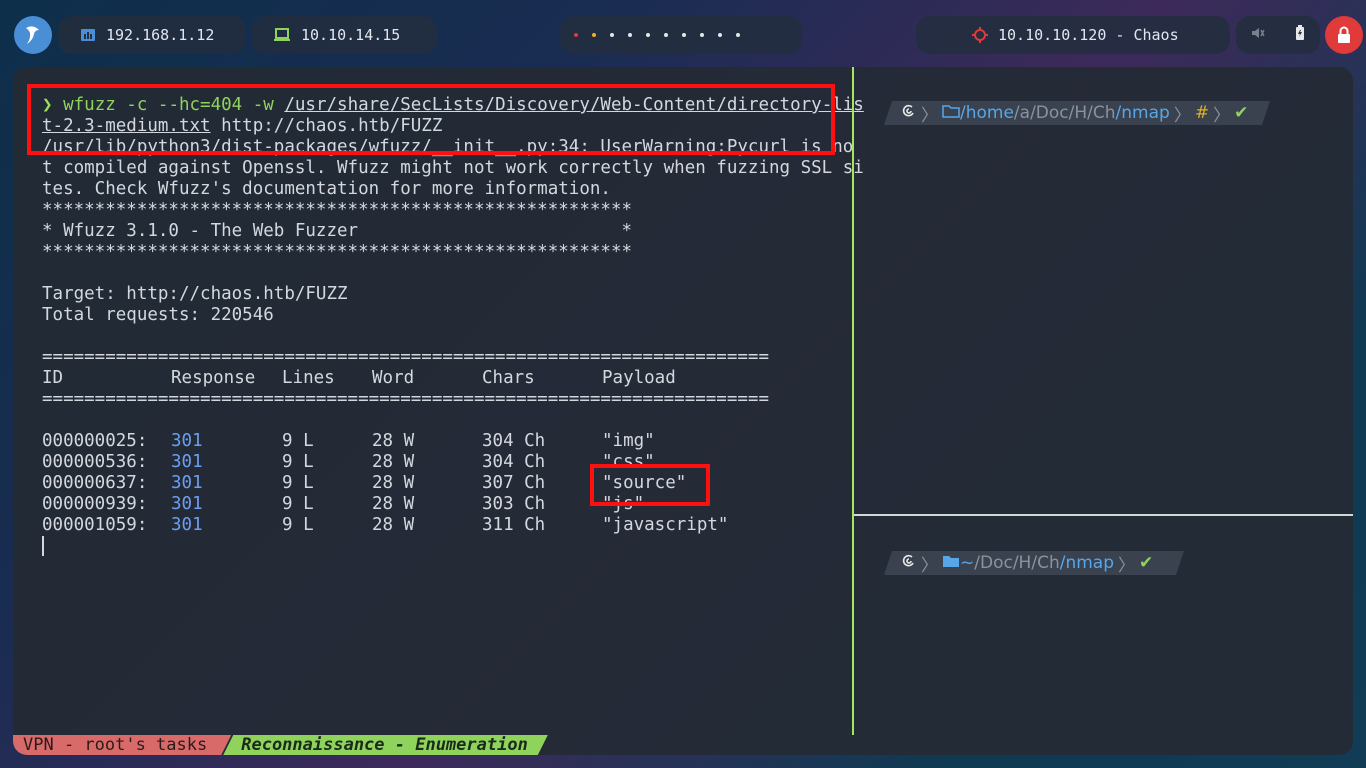 The height and width of the screenshot is (768, 1366). What do you see at coordinates (446, 525) in the screenshot?
I see `table-row: 000001059: 301 9 L 28 W 311 Ch "javascript"` at bounding box center [446, 525].